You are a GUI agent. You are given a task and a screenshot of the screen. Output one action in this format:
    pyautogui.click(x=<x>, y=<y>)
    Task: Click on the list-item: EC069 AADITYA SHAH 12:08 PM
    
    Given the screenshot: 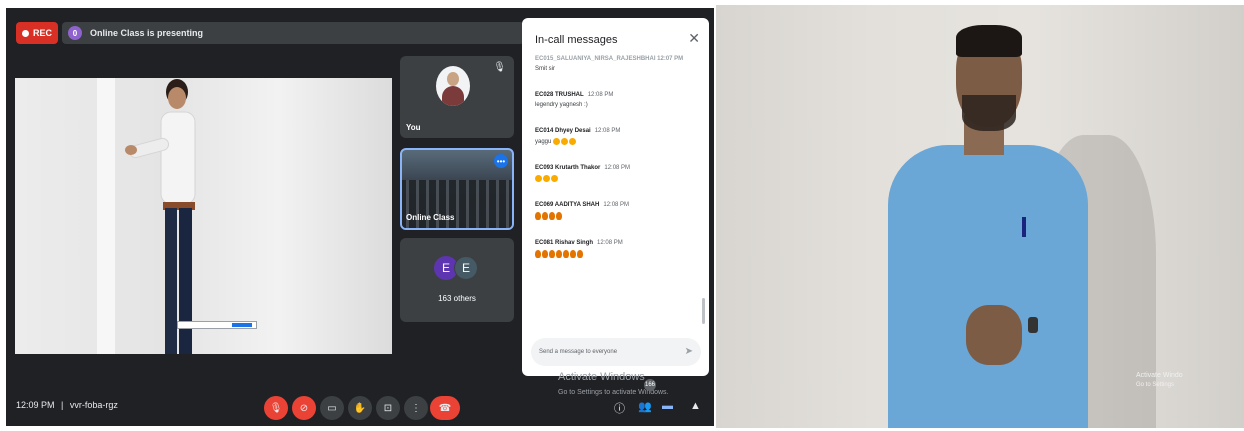 What is the action you would take?
    pyautogui.click(x=615, y=211)
    